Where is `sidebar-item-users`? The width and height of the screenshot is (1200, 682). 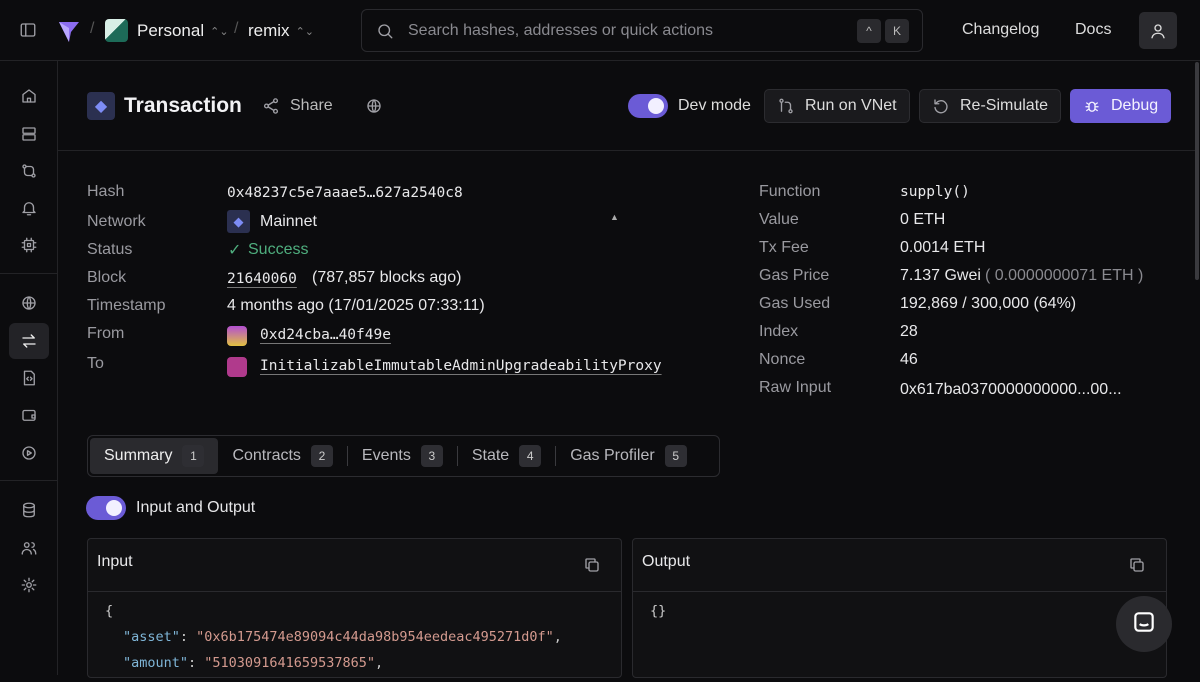
sidebar-item-users is located at coordinates (29, 548).